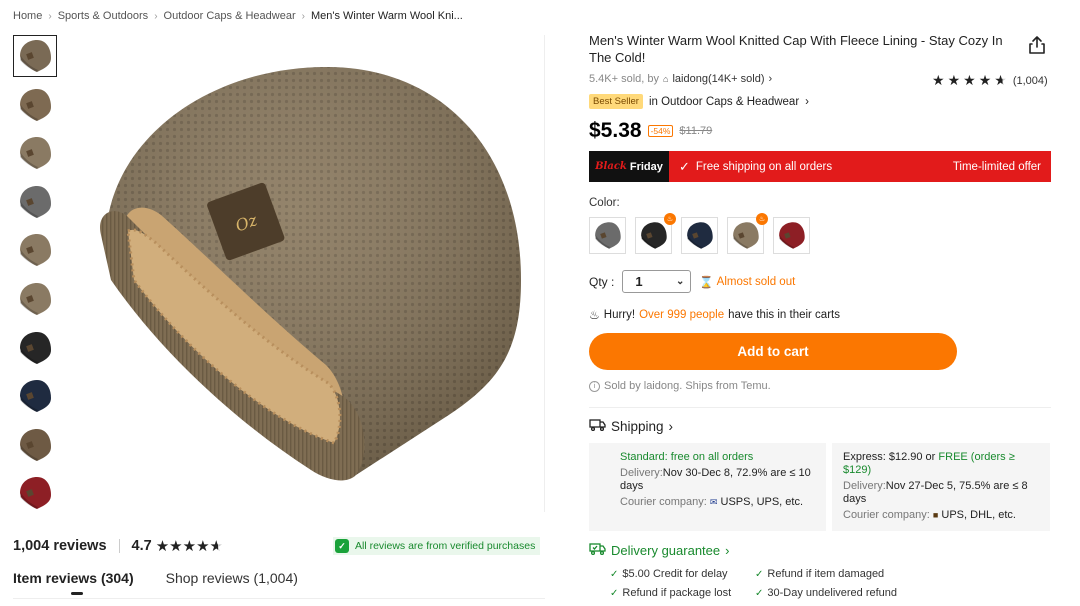  What do you see at coordinates (660, 131) in the screenshot?
I see `discount-badge: -54%` at bounding box center [660, 131].